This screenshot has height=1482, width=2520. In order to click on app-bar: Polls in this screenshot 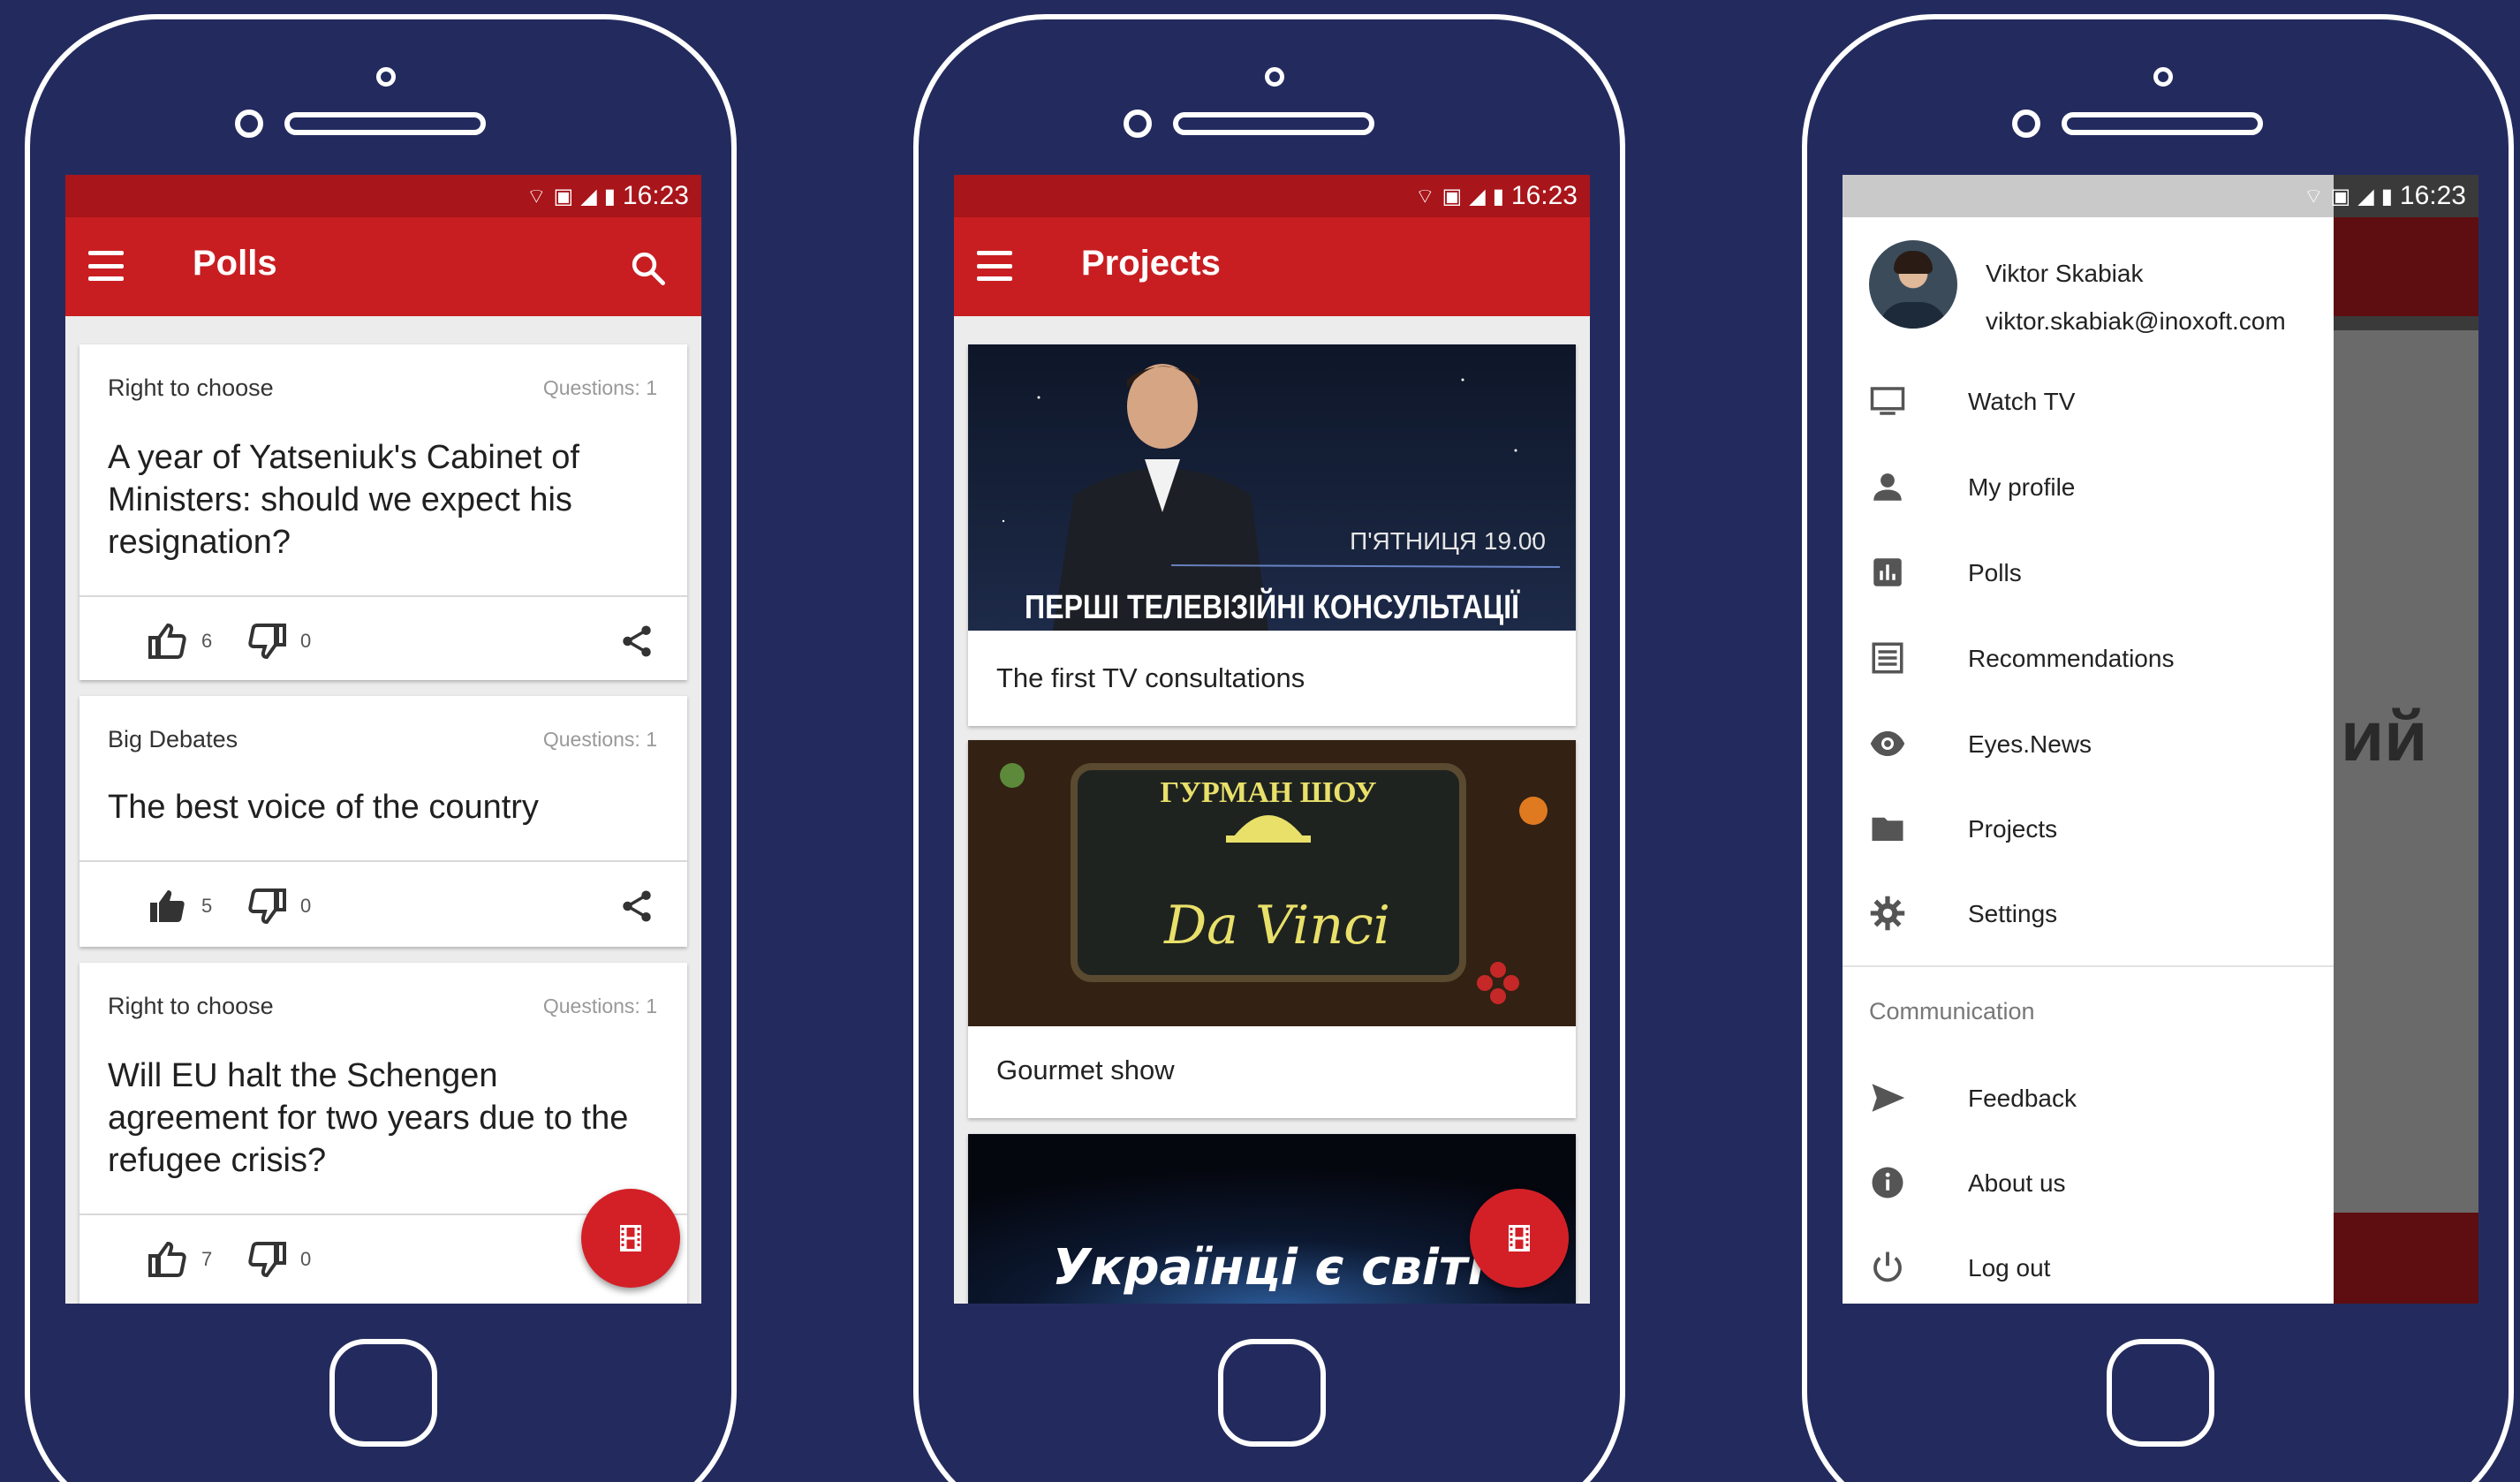, I will do `click(383, 266)`.